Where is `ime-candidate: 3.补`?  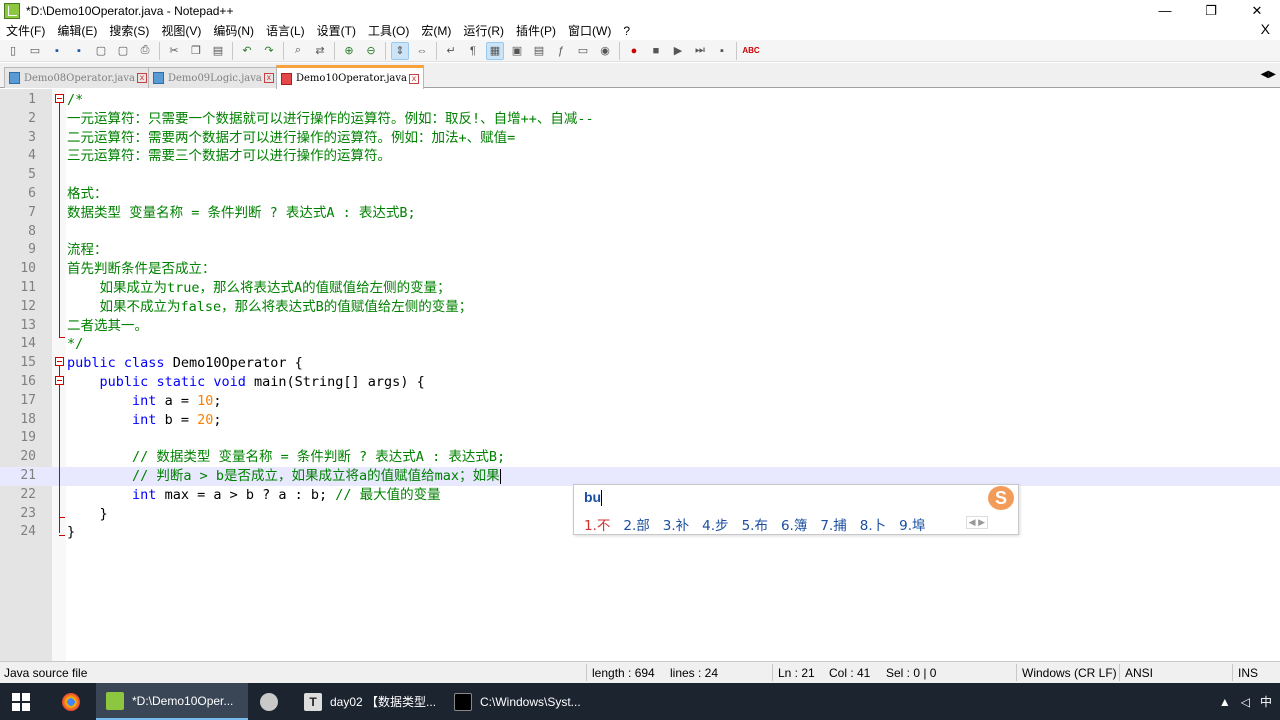
ime-candidate: 3.补 is located at coordinates (676, 524).